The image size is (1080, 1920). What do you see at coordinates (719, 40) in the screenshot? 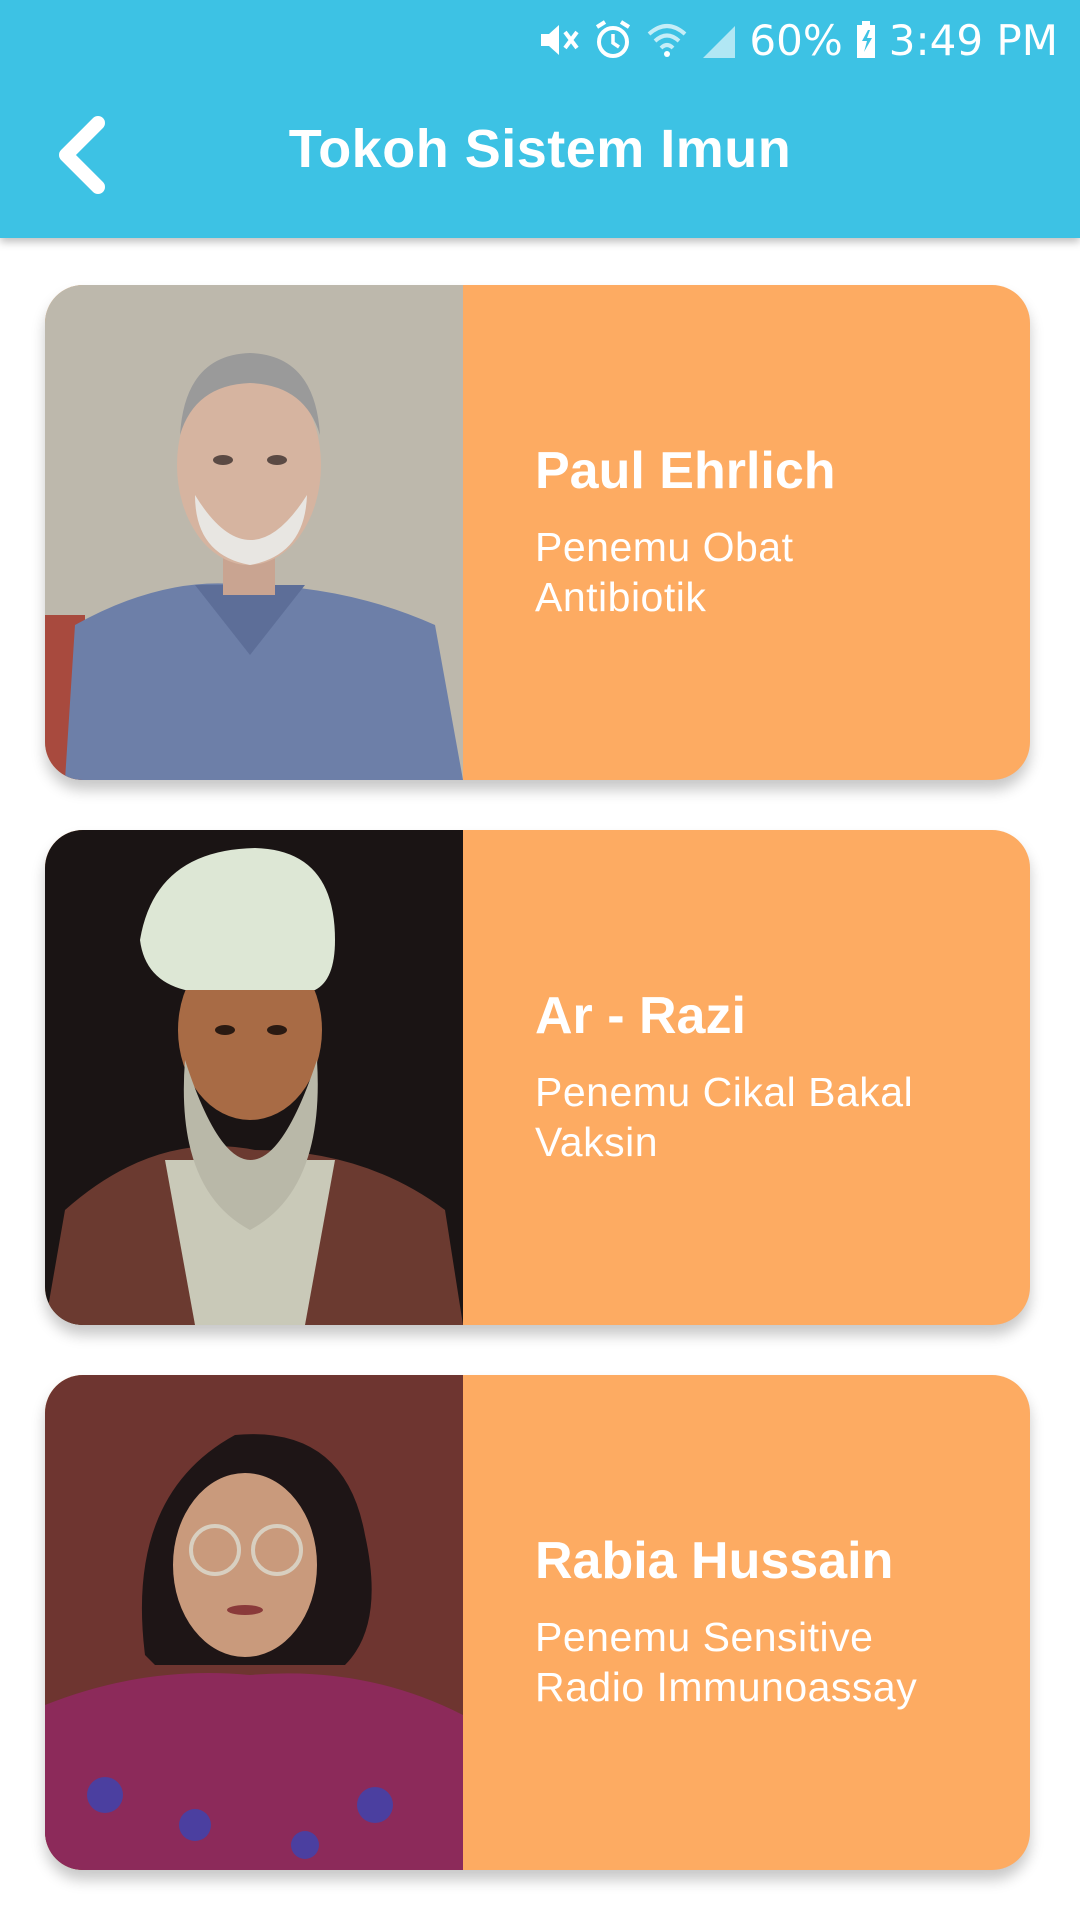
I see `signal-icon` at bounding box center [719, 40].